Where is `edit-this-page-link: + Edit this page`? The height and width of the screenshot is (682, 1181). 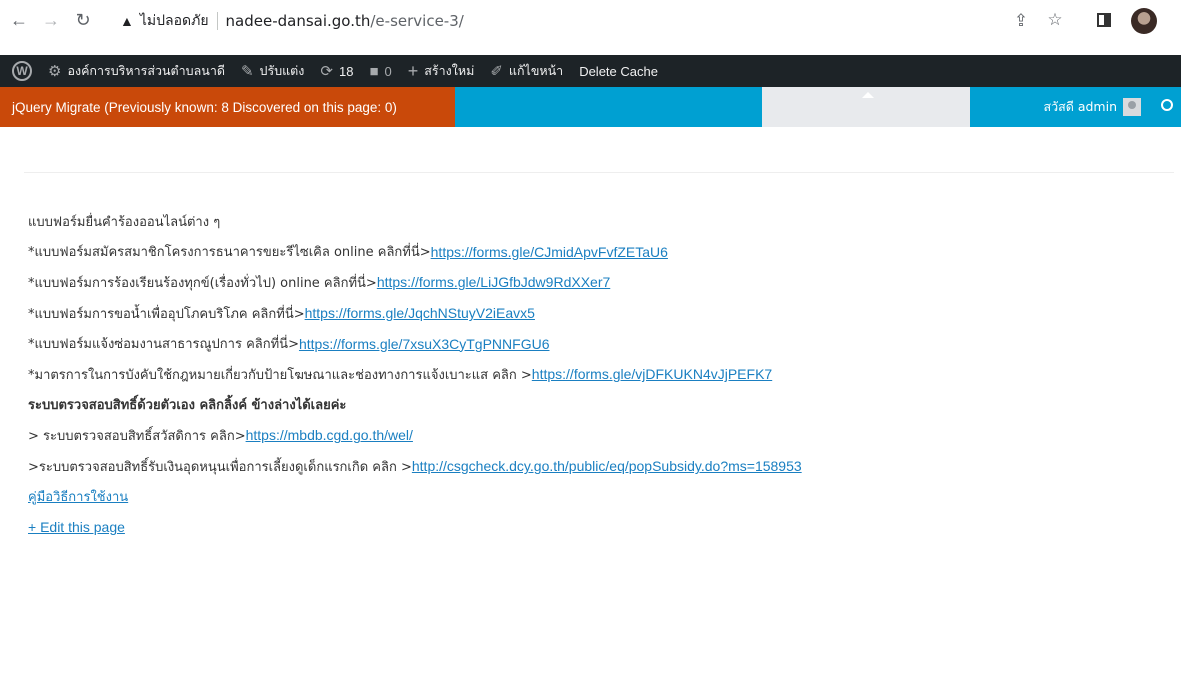
edit-this-page-link: + Edit this page is located at coordinates (76, 527).